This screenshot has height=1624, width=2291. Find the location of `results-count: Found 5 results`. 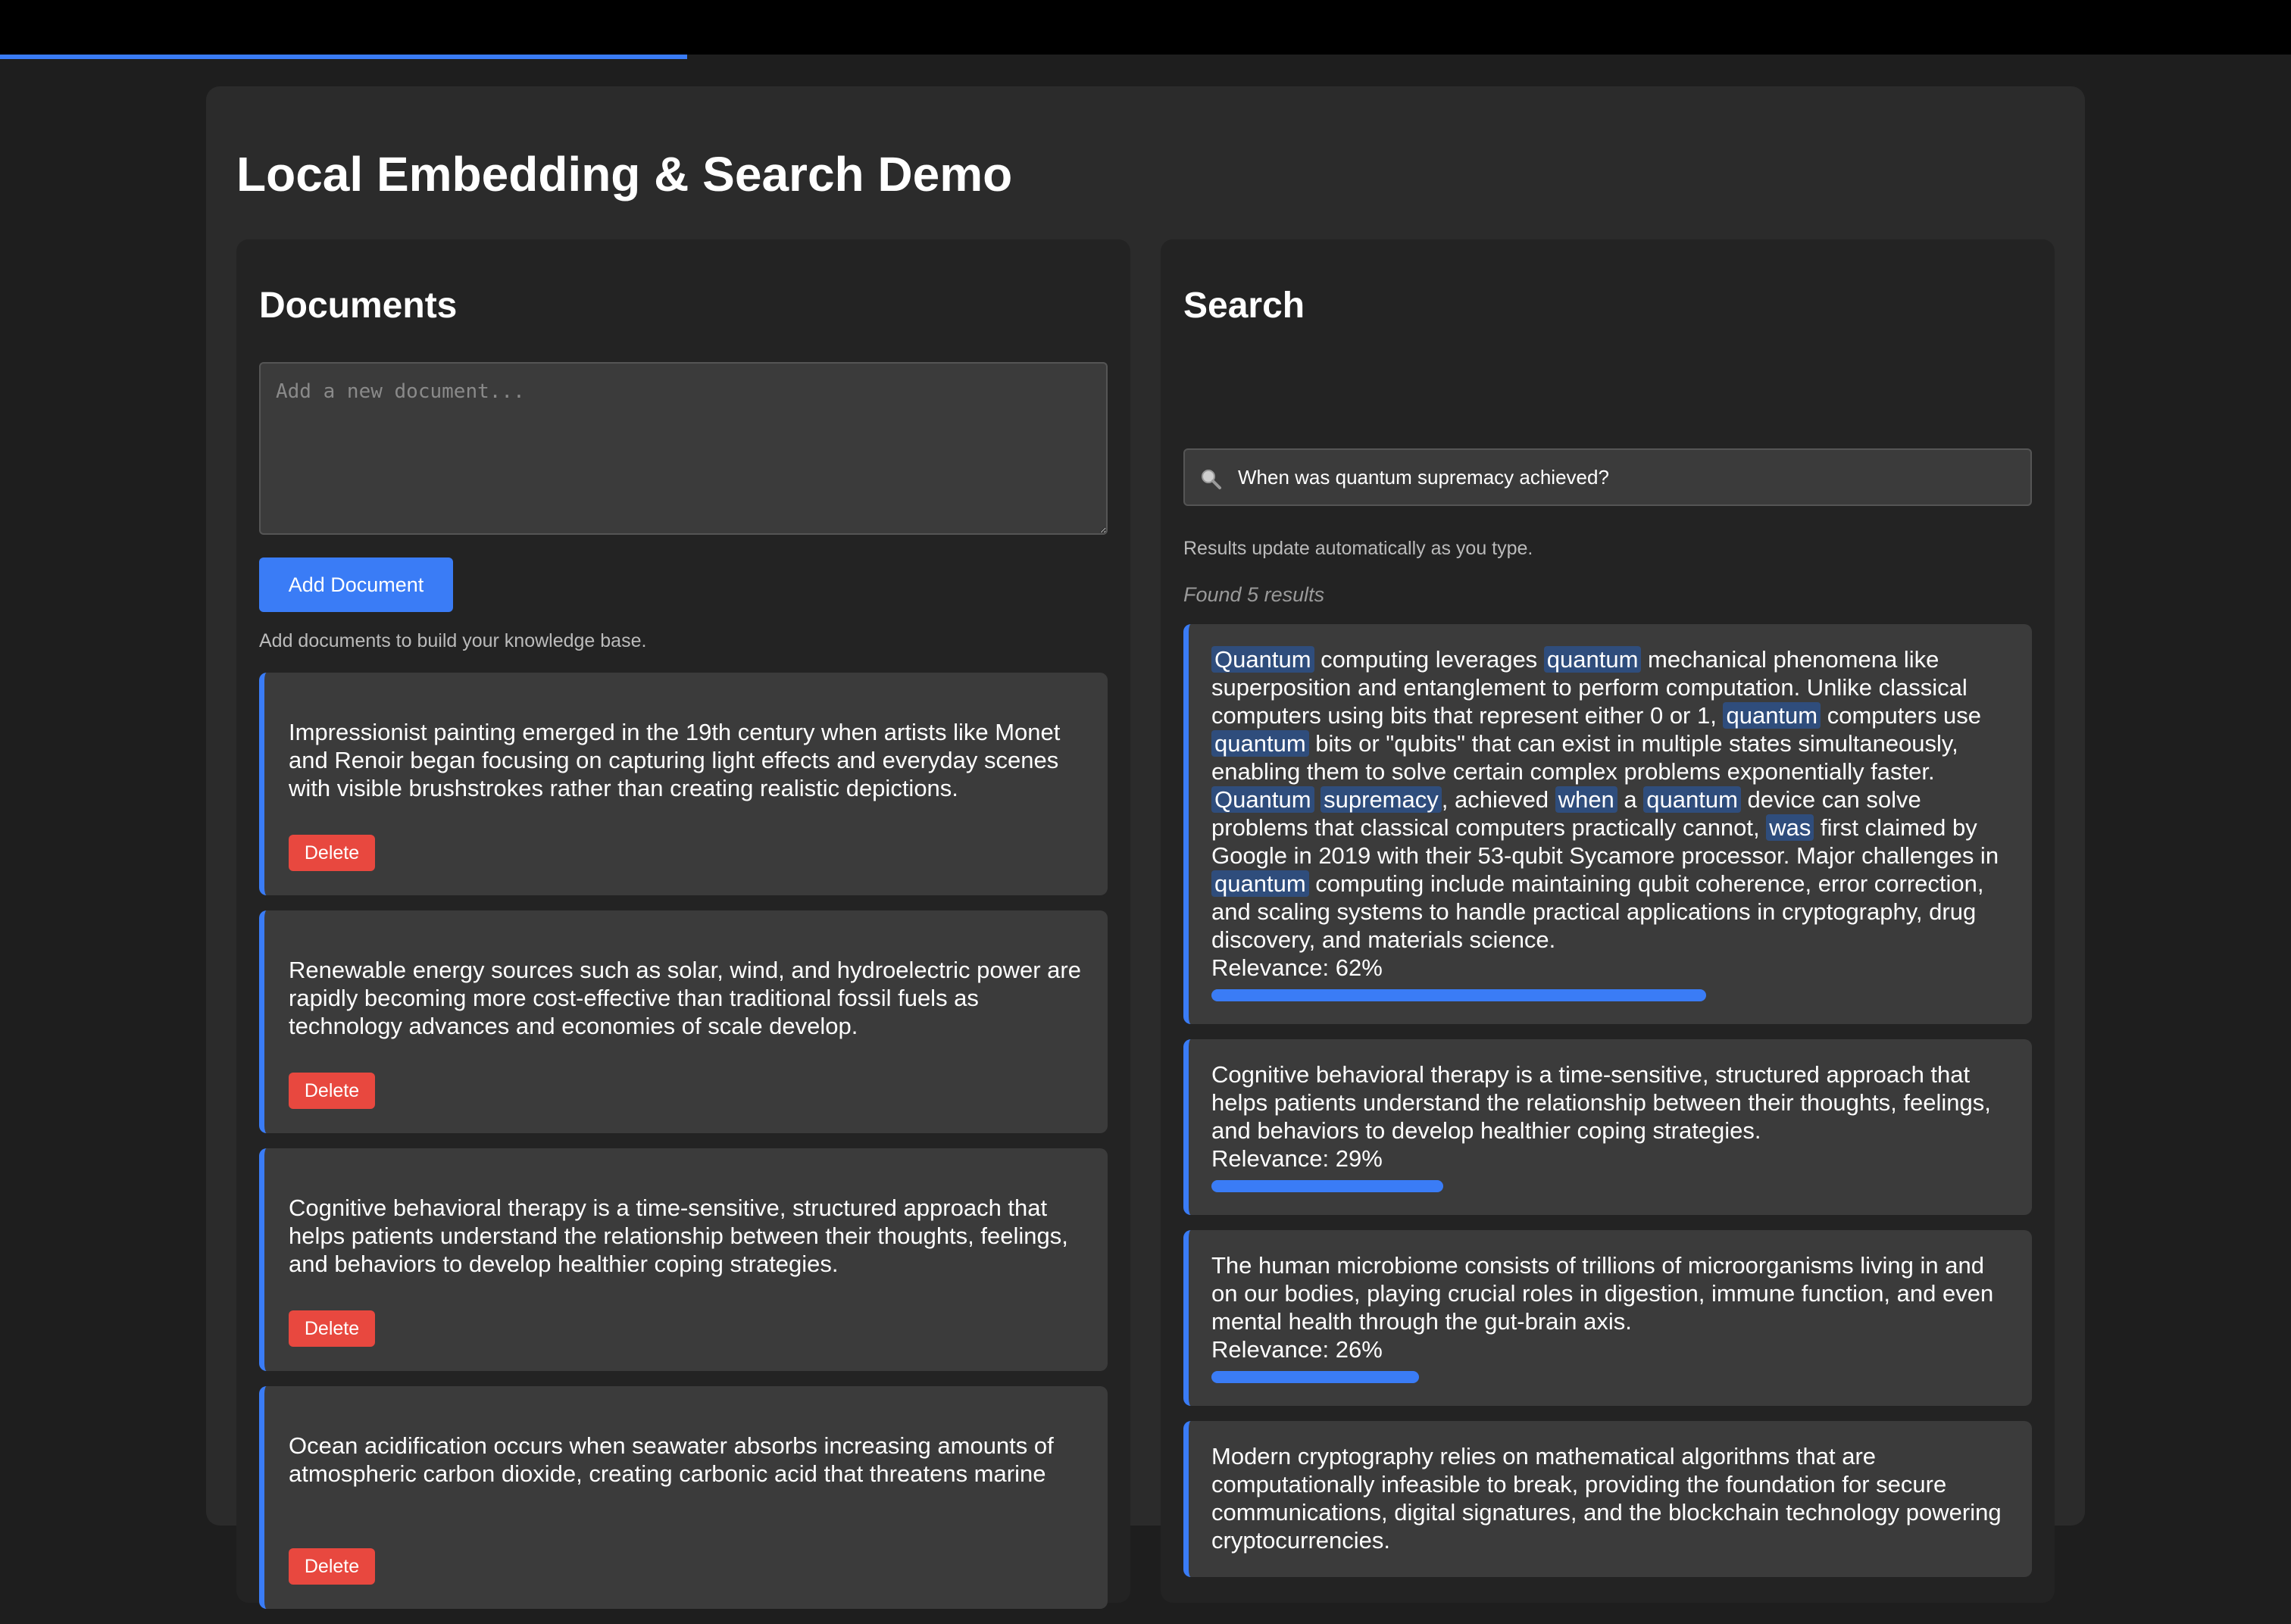

results-count: Found 5 results is located at coordinates (1254, 594).